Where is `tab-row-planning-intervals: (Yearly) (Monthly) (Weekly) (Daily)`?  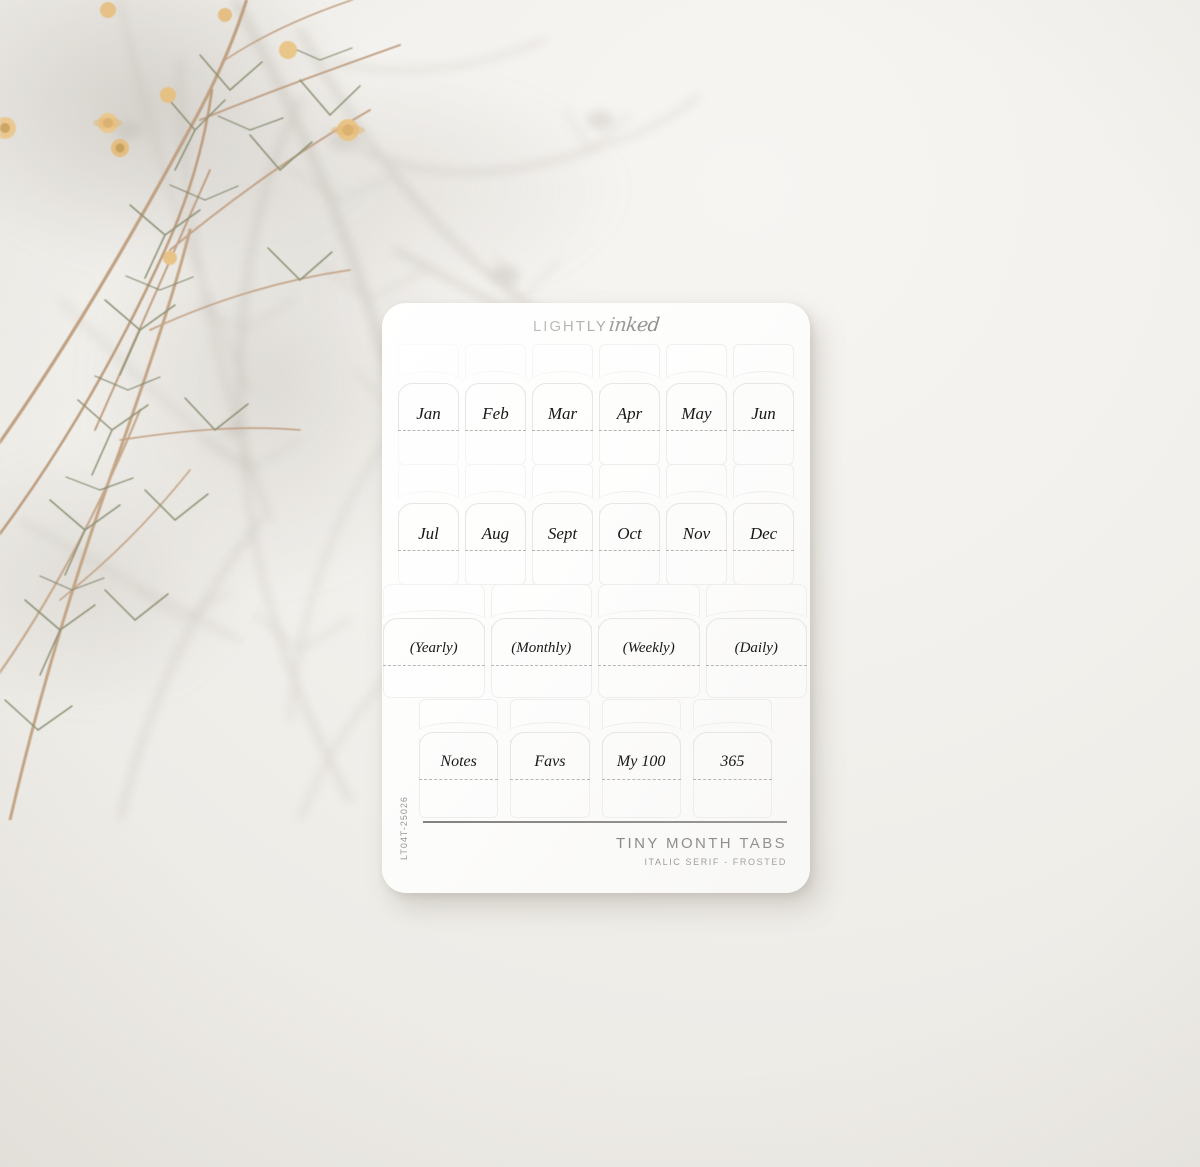 tab-row-planning-intervals: (Yearly) (Monthly) (Weekly) (Daily) is located at coordinates (595, 641).